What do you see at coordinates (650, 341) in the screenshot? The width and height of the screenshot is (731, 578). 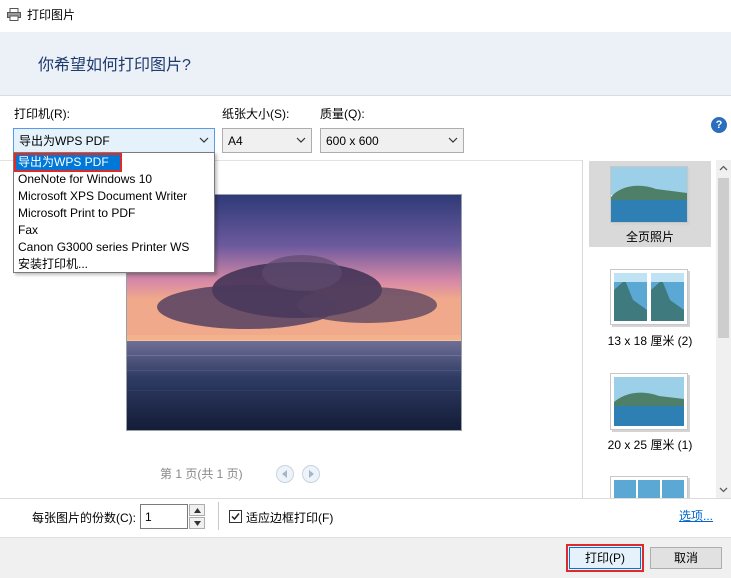 I see `layout-label: 13 x 18 厘米 (2)` at bounding box center [650, 341].